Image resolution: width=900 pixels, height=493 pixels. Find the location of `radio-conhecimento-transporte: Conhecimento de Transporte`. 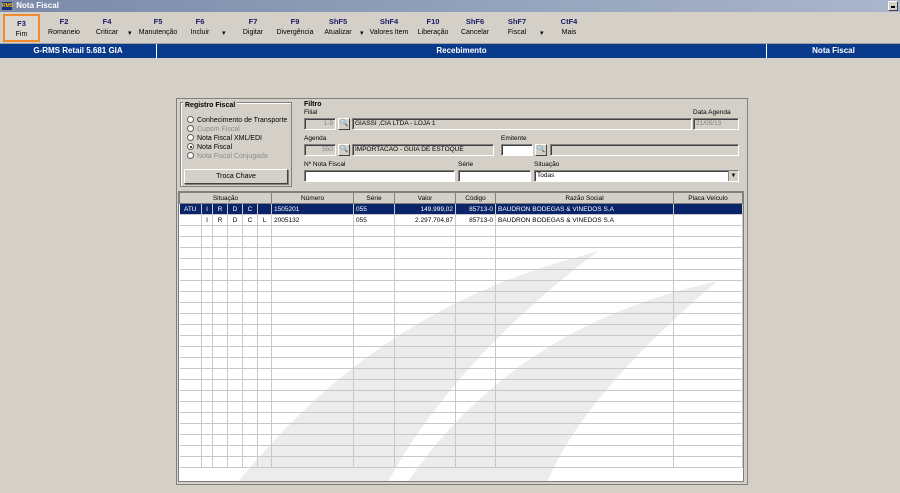

radio-conhecimento-transporte: Conhecimento de Transporte is located at coordinates (237, 120).